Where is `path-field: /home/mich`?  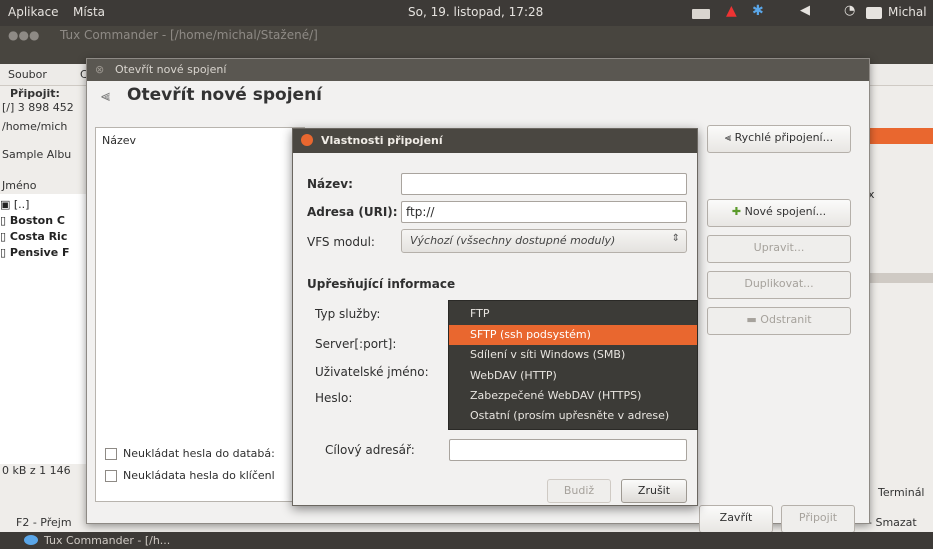 path-field: /home/mich is located at coordinates (47, 126).